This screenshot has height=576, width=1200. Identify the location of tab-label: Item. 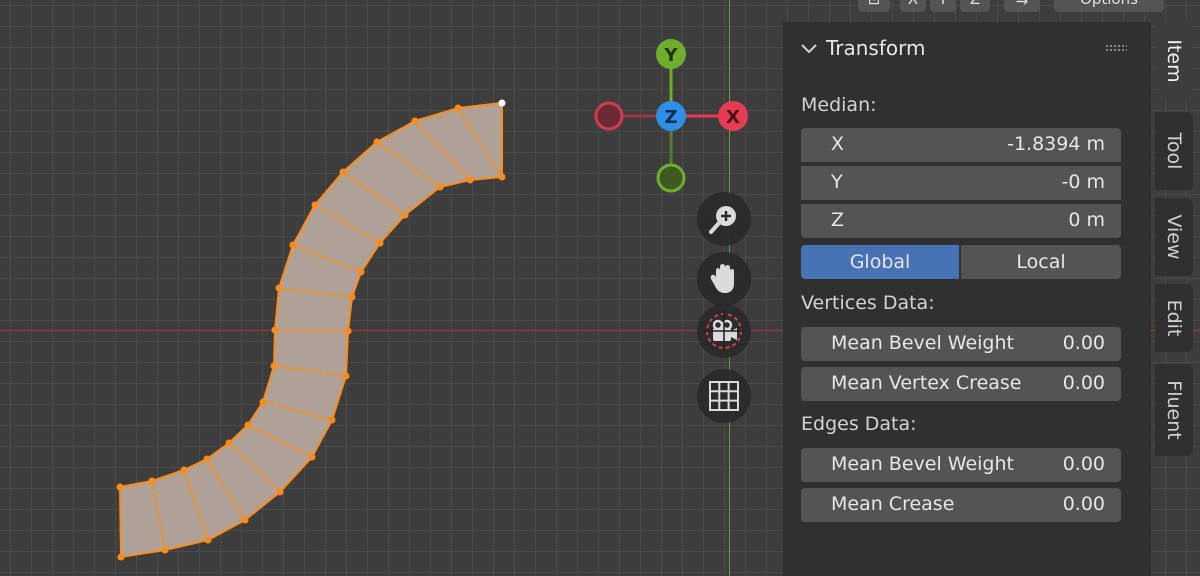
(1174, 61).